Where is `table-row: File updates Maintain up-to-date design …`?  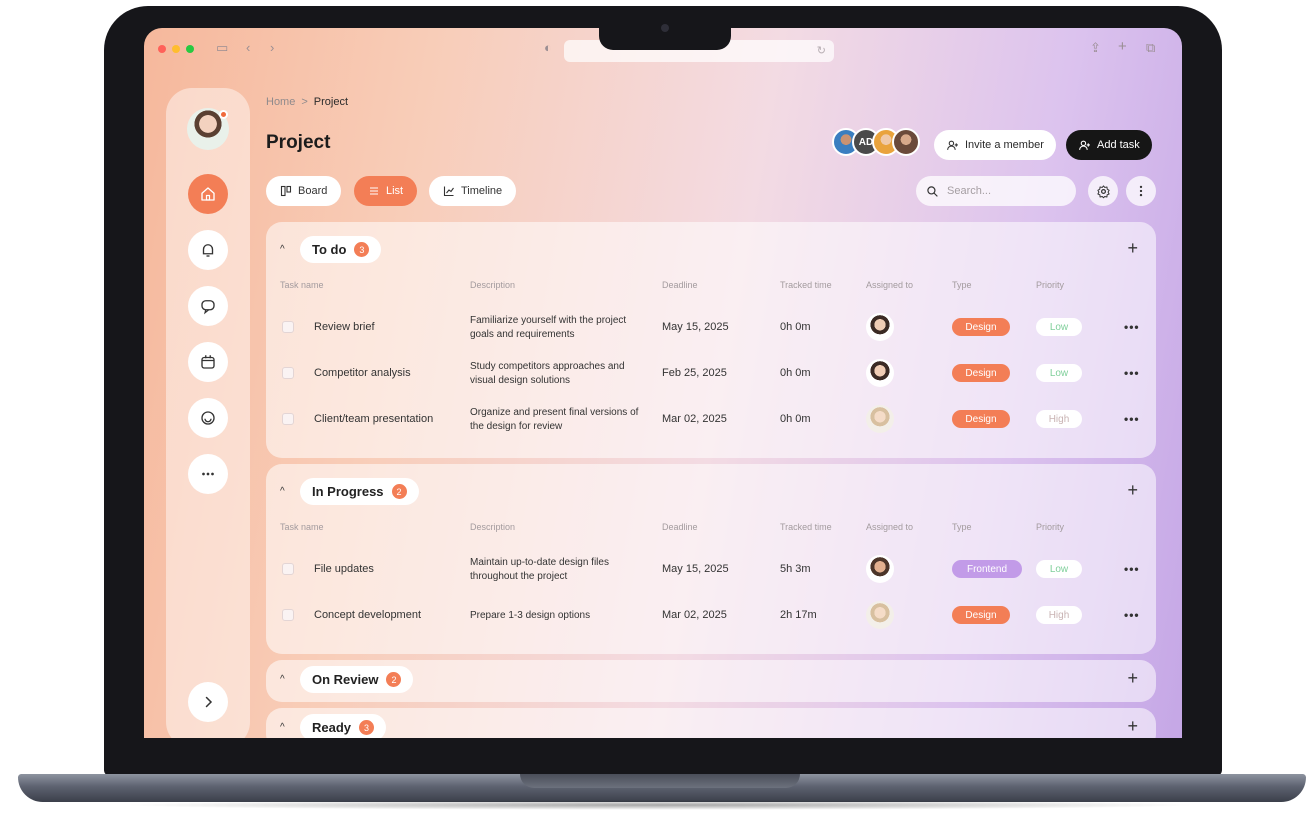
table-row: File updates Maintain up-to-date design … is located at coordinates (711, 571).